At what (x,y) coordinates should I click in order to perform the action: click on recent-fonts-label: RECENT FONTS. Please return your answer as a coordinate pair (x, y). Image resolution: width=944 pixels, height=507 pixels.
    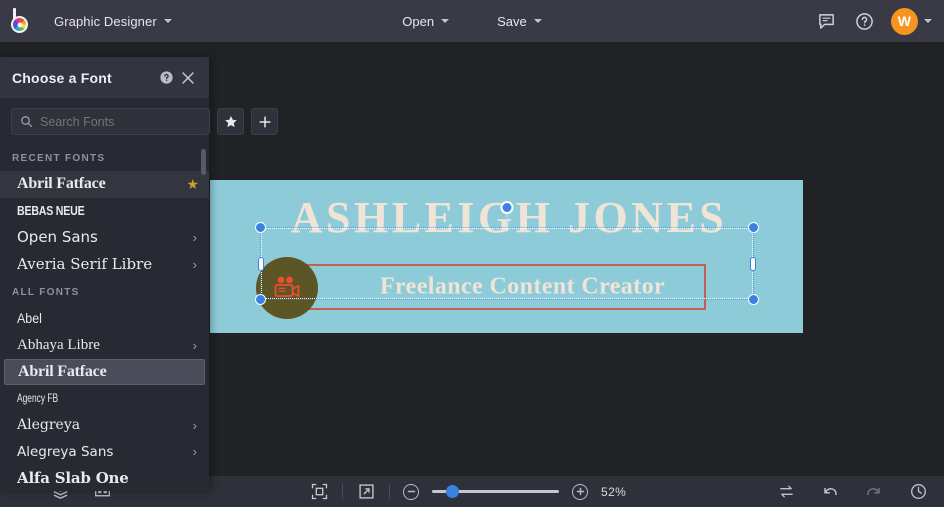
    Looking at the image, I should click on (59, 158).